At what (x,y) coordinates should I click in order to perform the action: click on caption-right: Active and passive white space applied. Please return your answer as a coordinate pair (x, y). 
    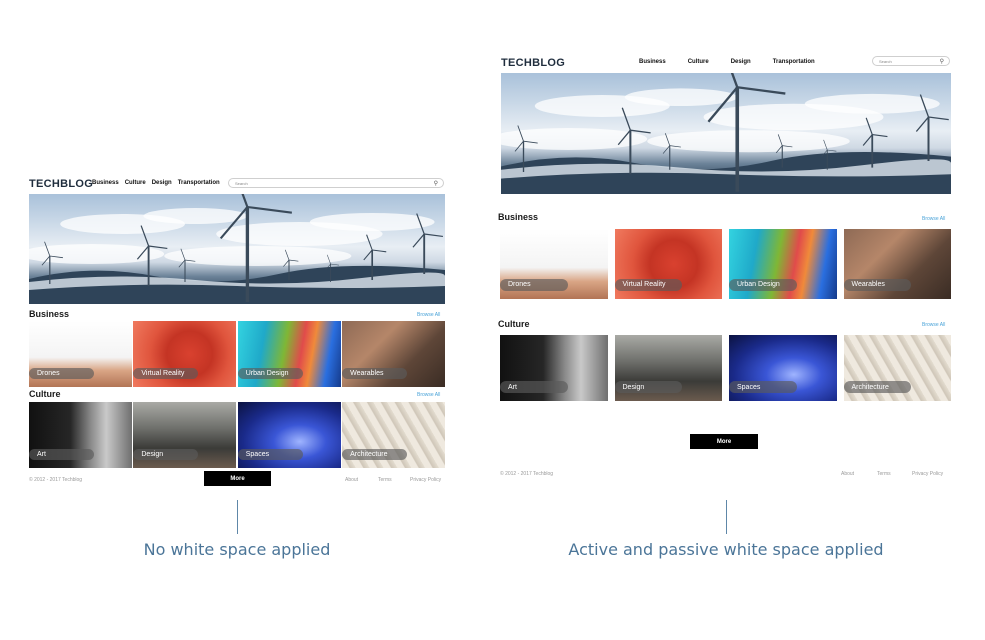
    Looking at the image, I should click on (726, 549).